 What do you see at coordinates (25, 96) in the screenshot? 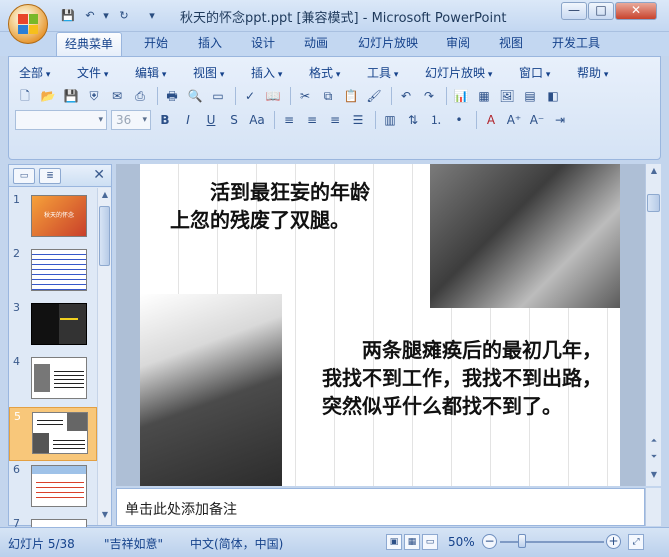
I see `new-icon: 🗋` at bounding box center [25, 96].